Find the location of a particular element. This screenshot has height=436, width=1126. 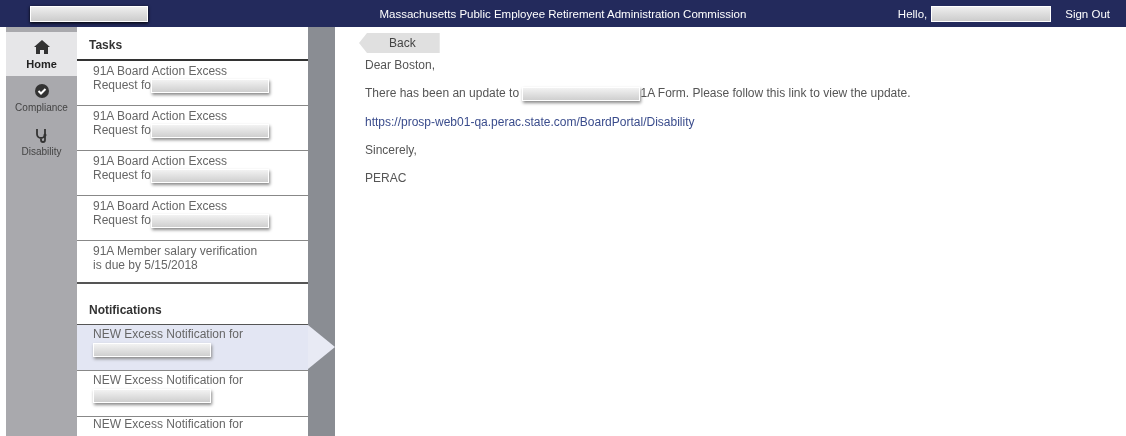

message-text: 1A Form. Please follow this link to view the update. is located at coordinates (775, 93).